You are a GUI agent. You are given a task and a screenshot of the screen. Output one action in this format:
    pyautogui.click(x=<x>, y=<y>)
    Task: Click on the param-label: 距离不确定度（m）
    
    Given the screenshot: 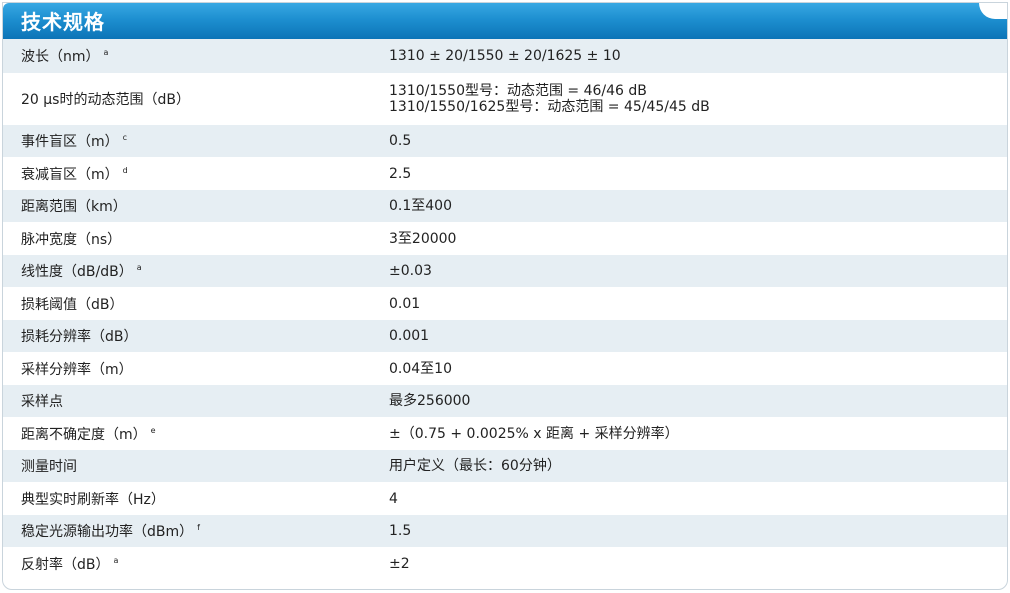 What is the action you would take?
    pyautogui.click(x=84, y=434)
    